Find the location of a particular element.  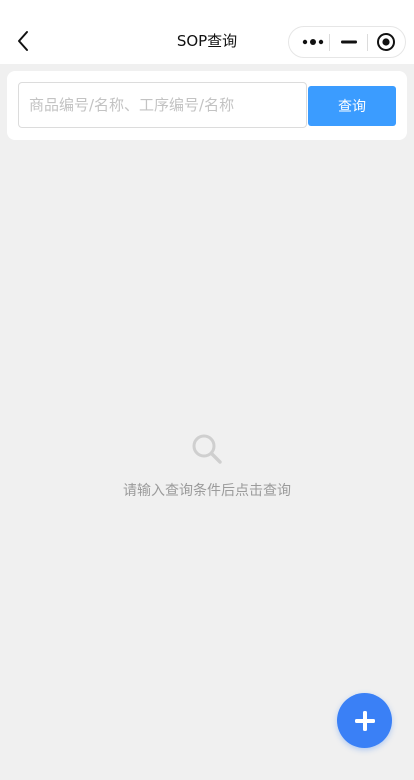

more-dots-icon is located at coordinates (313, 42).